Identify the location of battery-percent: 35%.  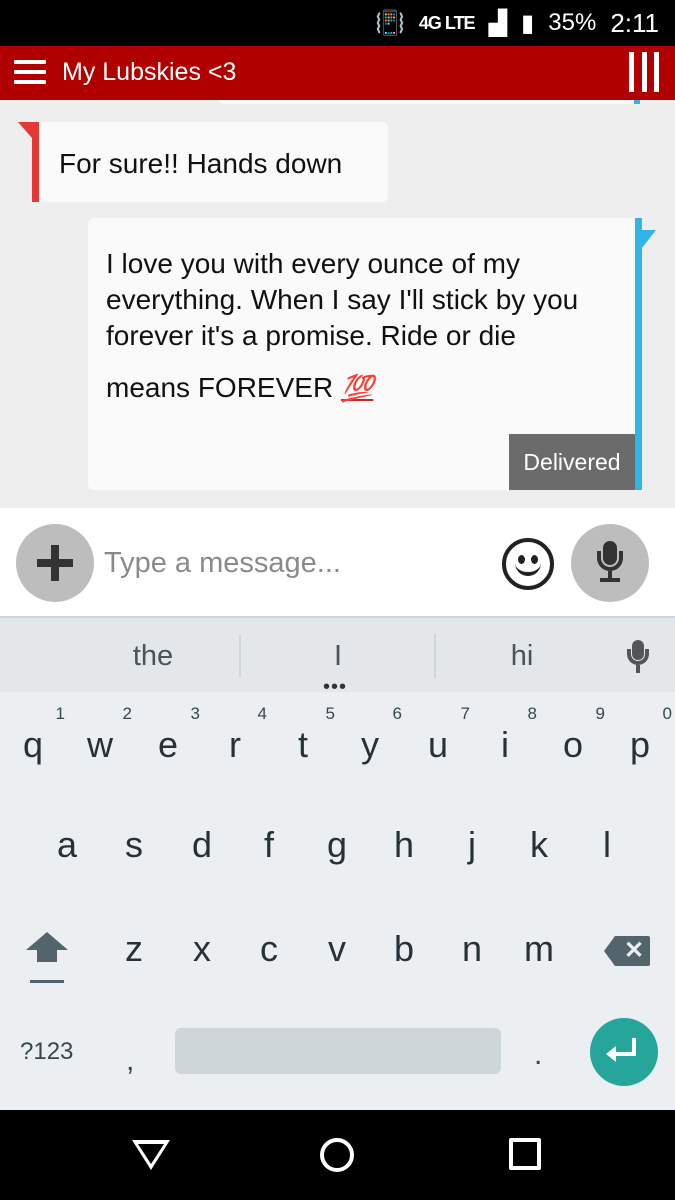
(572, 22).